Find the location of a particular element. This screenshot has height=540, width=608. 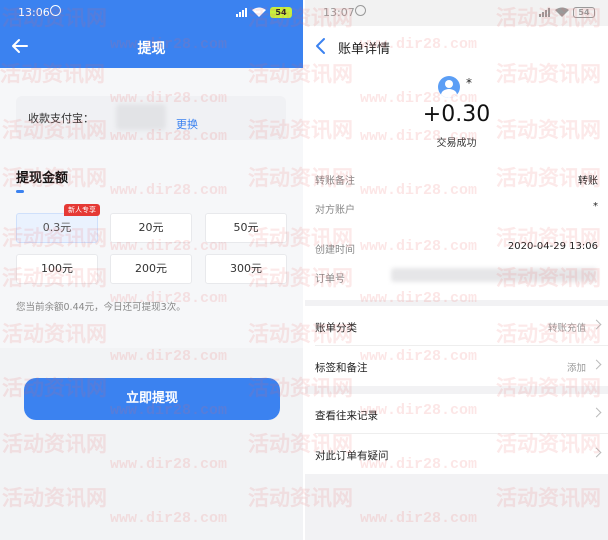

new-user-badge: 新人专享 is located at coordinates (82, 210).